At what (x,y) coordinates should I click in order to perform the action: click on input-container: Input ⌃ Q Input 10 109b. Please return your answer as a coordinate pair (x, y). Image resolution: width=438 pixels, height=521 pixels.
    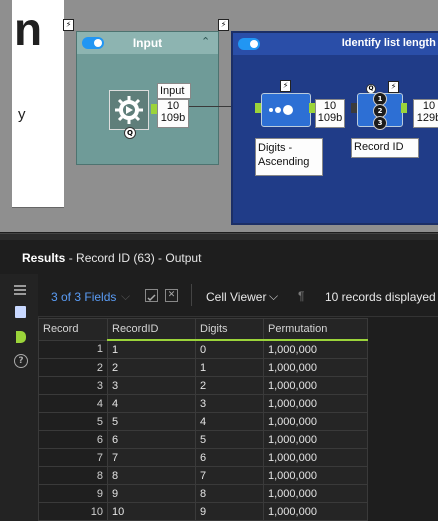
    Looking at the image, I should click on (147, 98).